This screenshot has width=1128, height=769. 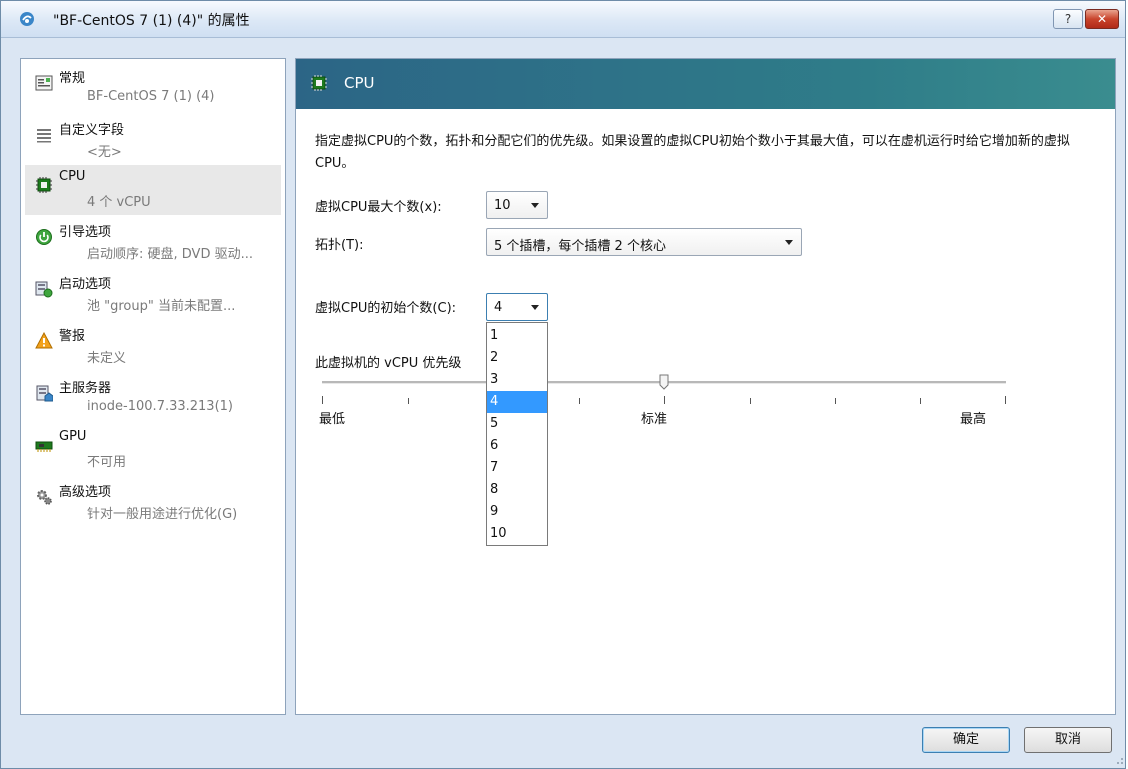 I want to click on gpu-icon, so click(x=44, y=446).